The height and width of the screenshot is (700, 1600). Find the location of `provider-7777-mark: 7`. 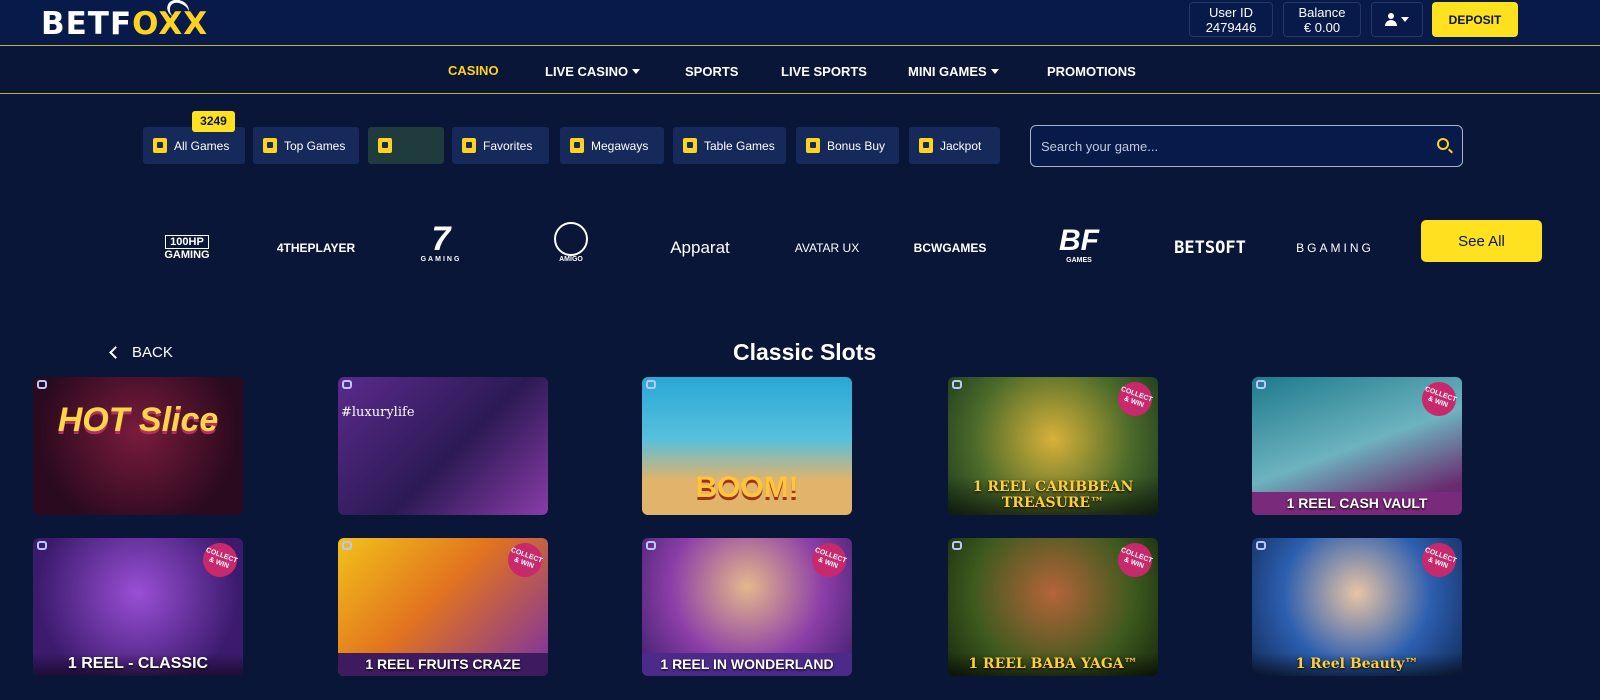

provider-7777-mark: 7 is located at coordinates (441, 239).